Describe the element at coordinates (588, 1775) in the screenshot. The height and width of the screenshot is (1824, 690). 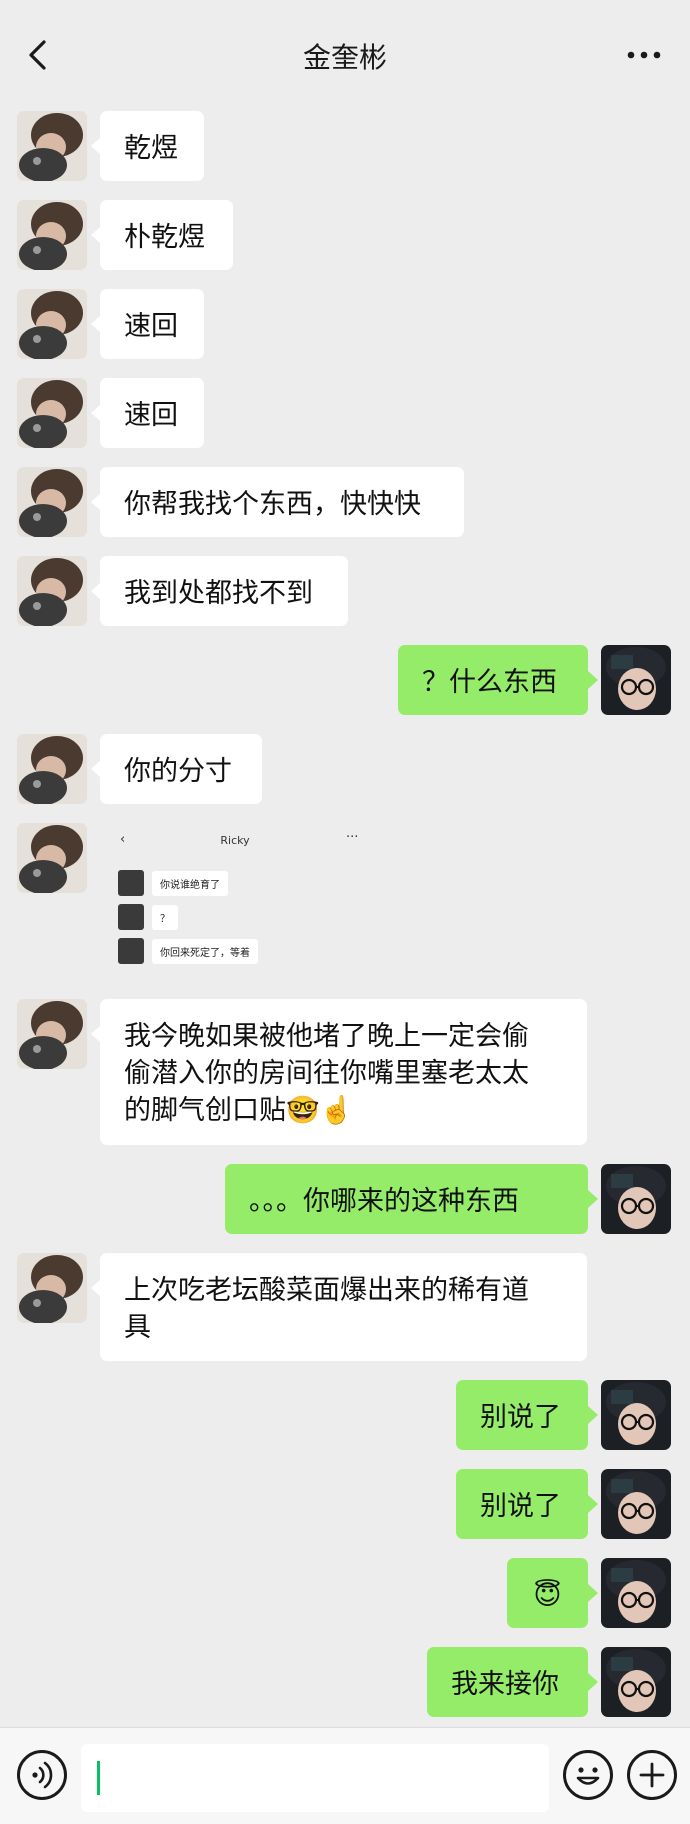
I see `emoji-icon` at that location.